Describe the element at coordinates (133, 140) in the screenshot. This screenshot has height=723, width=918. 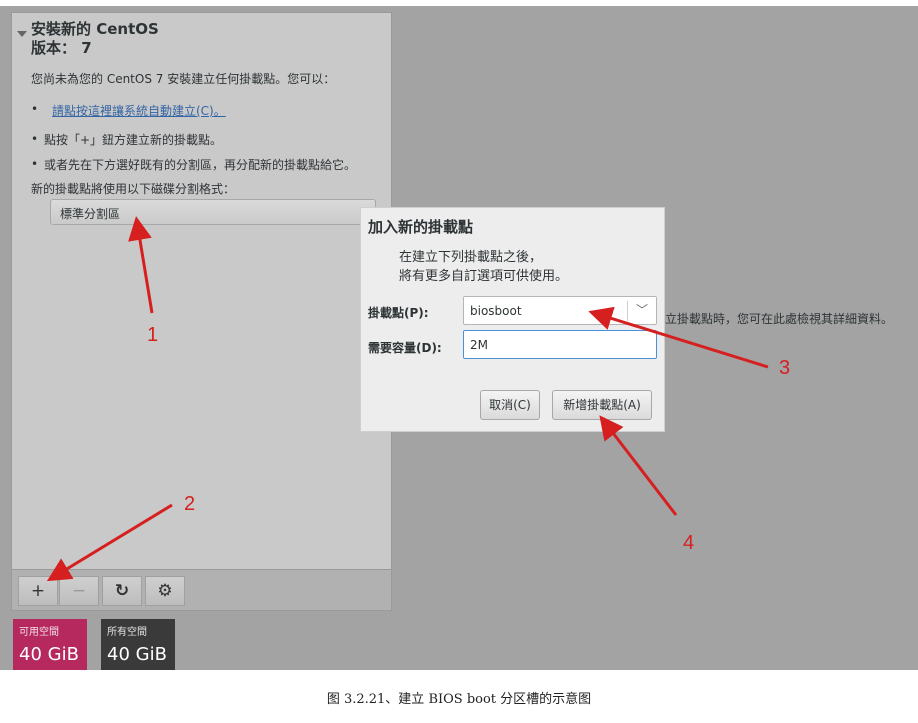
I see `add-hint-text: 點按「+」鈕方建立新的掛載點。` at that location.